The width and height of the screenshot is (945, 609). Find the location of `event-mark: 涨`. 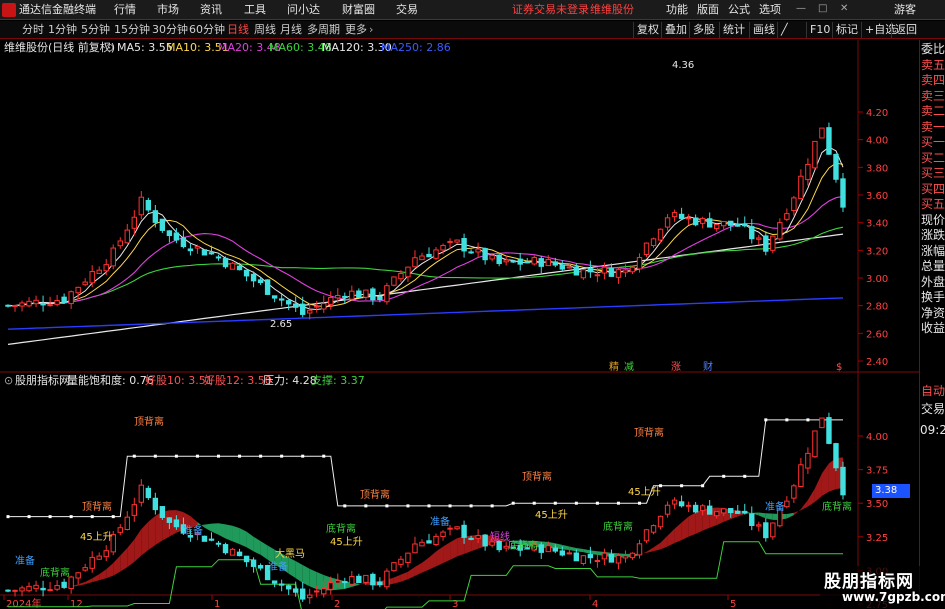

event-mark: 涨 is located at coordinates (676, 367).